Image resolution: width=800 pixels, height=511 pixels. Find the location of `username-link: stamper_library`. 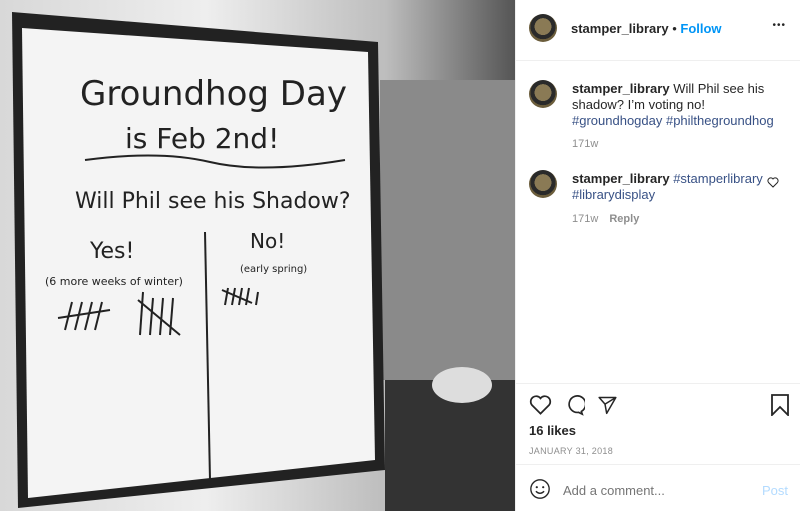

username-link: stamper_library is located at coordinates (620, 28).